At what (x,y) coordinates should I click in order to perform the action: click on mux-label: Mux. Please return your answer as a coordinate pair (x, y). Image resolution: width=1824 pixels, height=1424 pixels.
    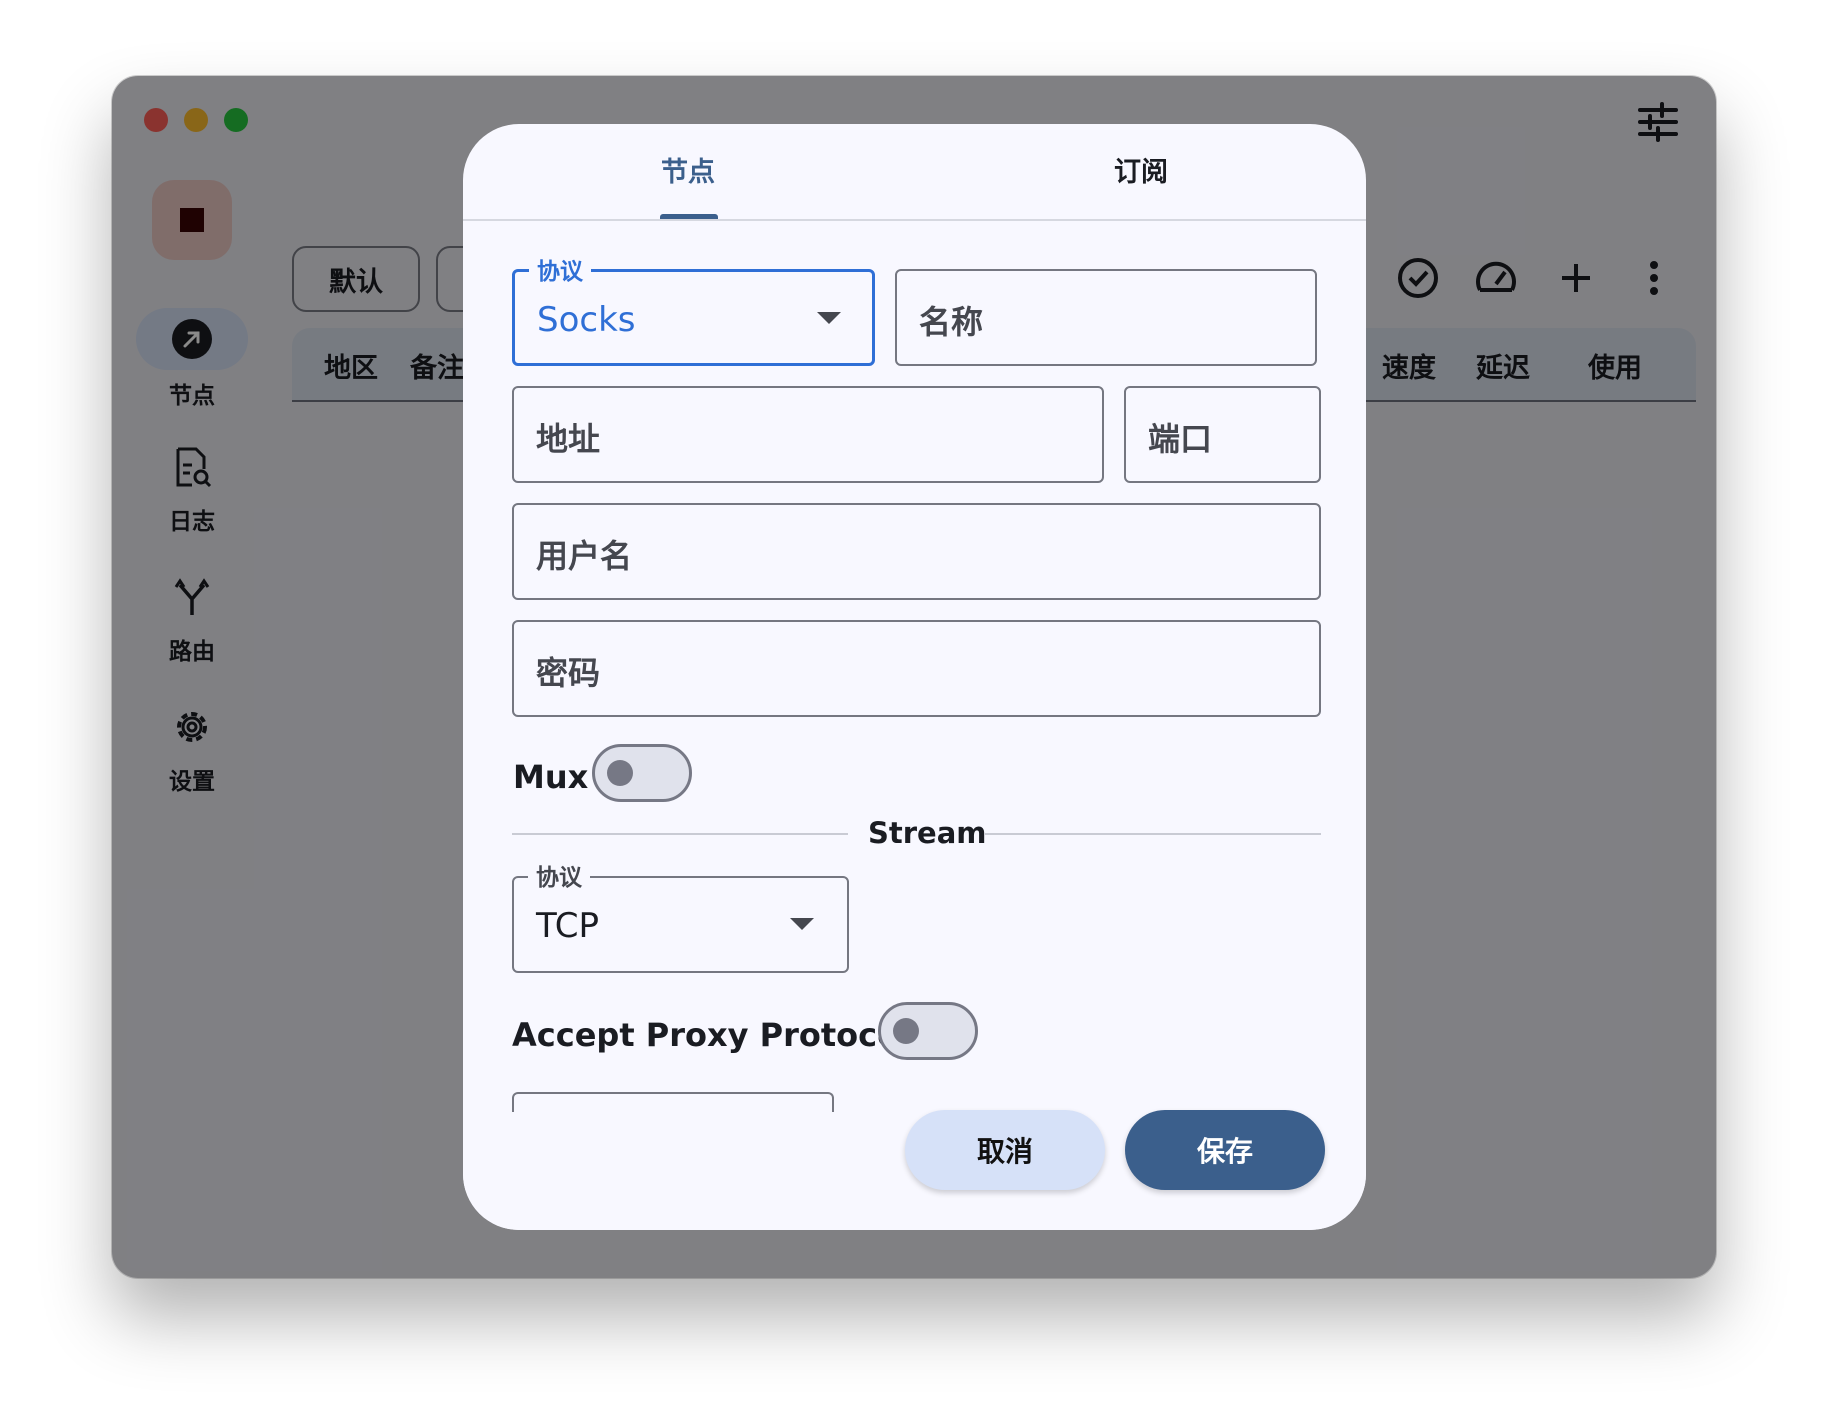
    Looking at the image, I should click on (551, 777).